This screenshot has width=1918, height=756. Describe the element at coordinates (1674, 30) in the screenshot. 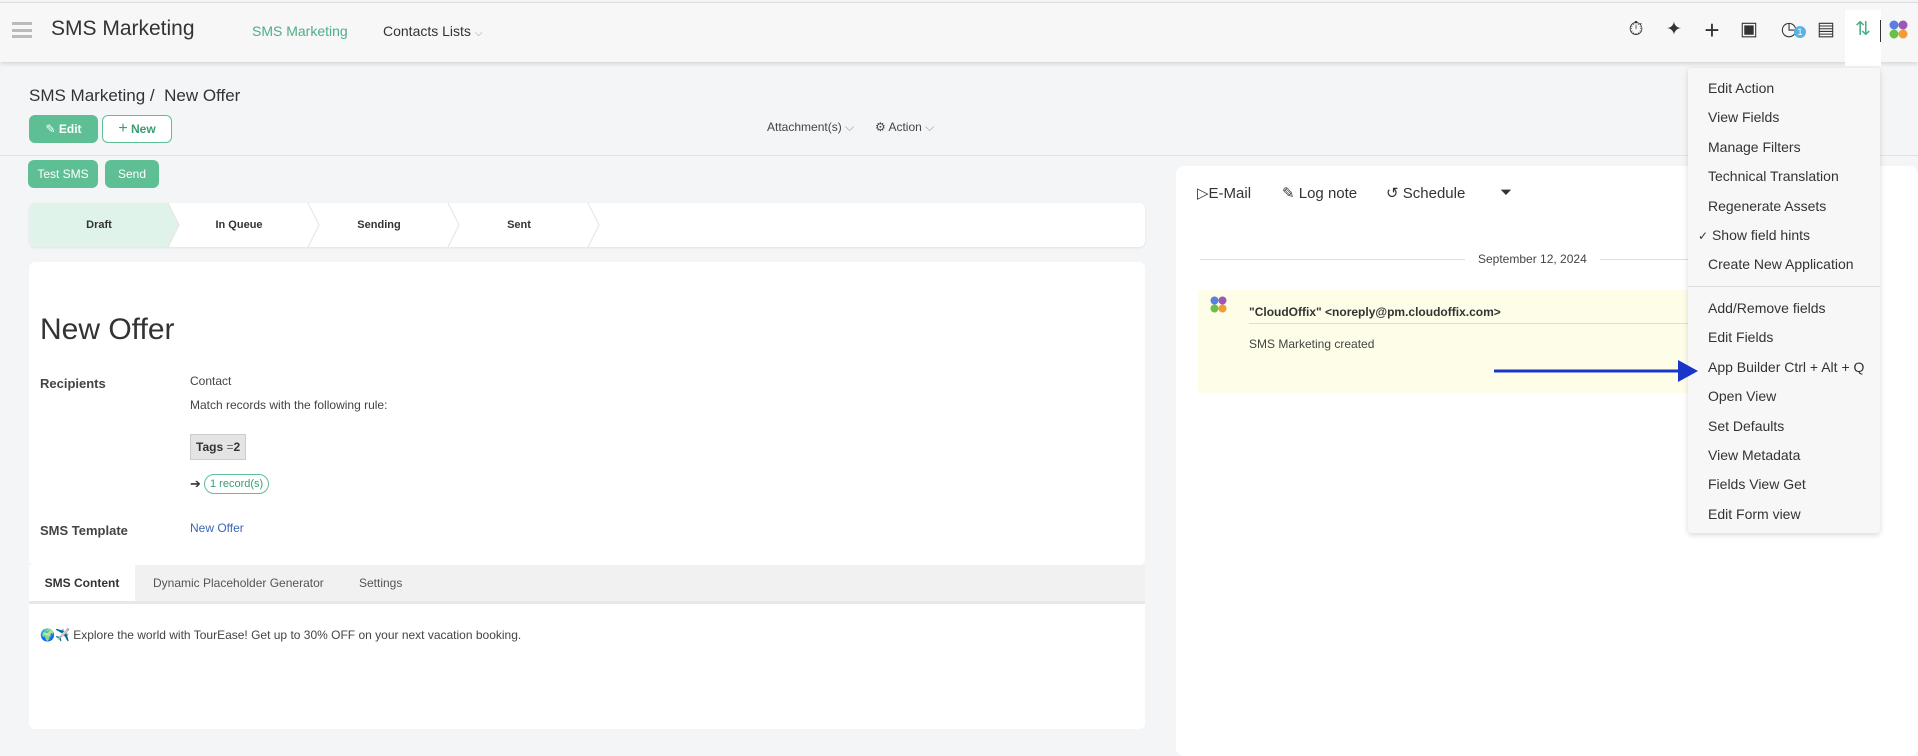

I see `sparkle-icon: ✦` at that location.